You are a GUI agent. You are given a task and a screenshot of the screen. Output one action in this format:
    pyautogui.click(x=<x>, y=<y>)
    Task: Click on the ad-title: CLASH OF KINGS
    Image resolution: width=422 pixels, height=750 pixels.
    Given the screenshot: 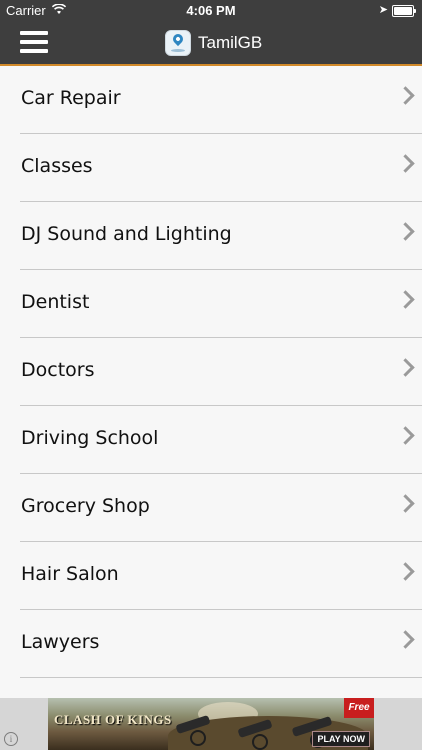 What is the action you would take?
    pyautogui.click(x=113, y=719)
    